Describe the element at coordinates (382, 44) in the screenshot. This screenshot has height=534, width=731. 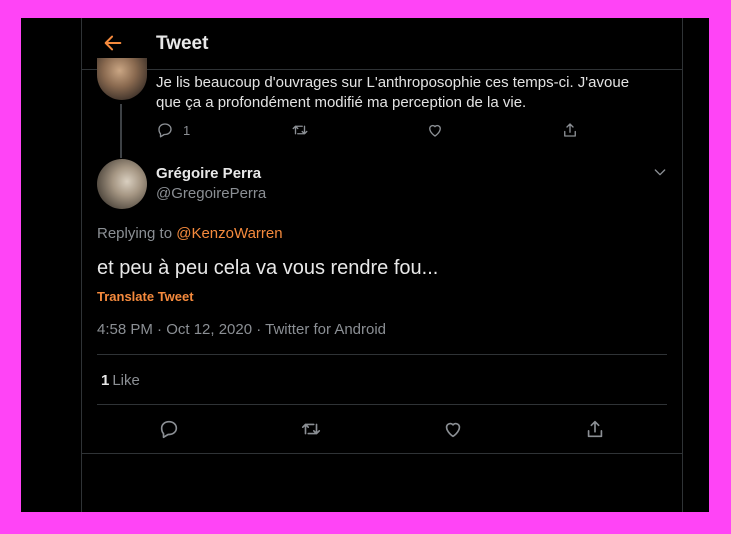
I see `header: Tweet` at that location.